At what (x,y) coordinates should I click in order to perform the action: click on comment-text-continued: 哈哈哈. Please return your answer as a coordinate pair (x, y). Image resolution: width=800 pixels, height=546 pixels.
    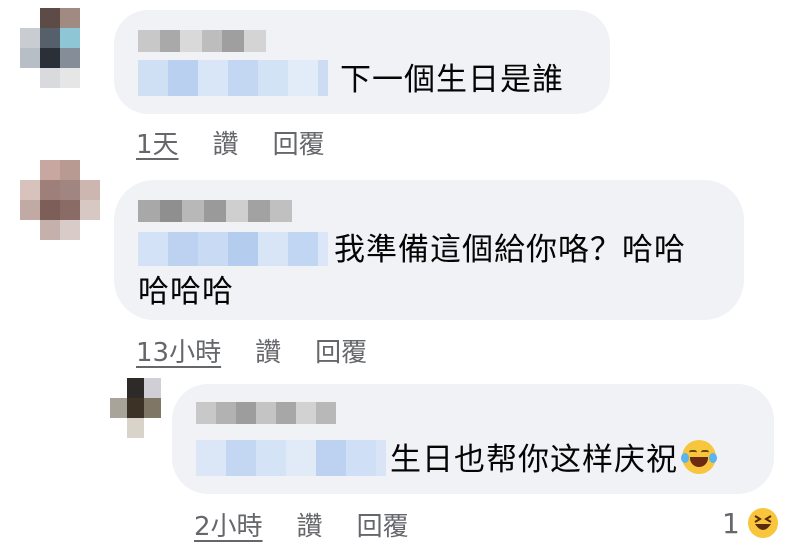
    Looking at the image, I should click on (186, 292).